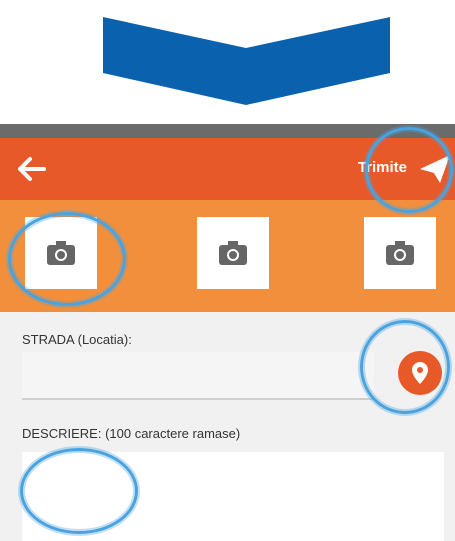  I want to click on description-label: DESCRIERE: (100 caractere ramase), so click(131, 433).